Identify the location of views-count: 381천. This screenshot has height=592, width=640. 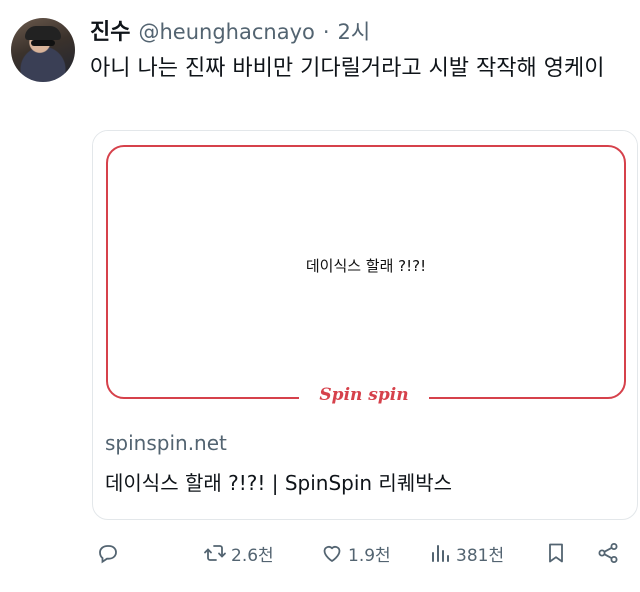
(480, 555).